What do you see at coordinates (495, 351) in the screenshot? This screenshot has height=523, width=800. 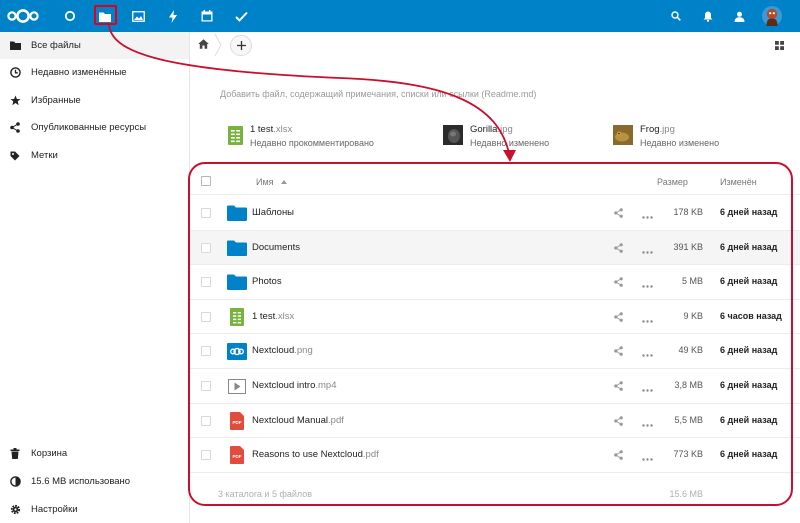 I see `table-row: Nextcloud.png 49 KB 6 дней назад` at bounding box center [495, 351].